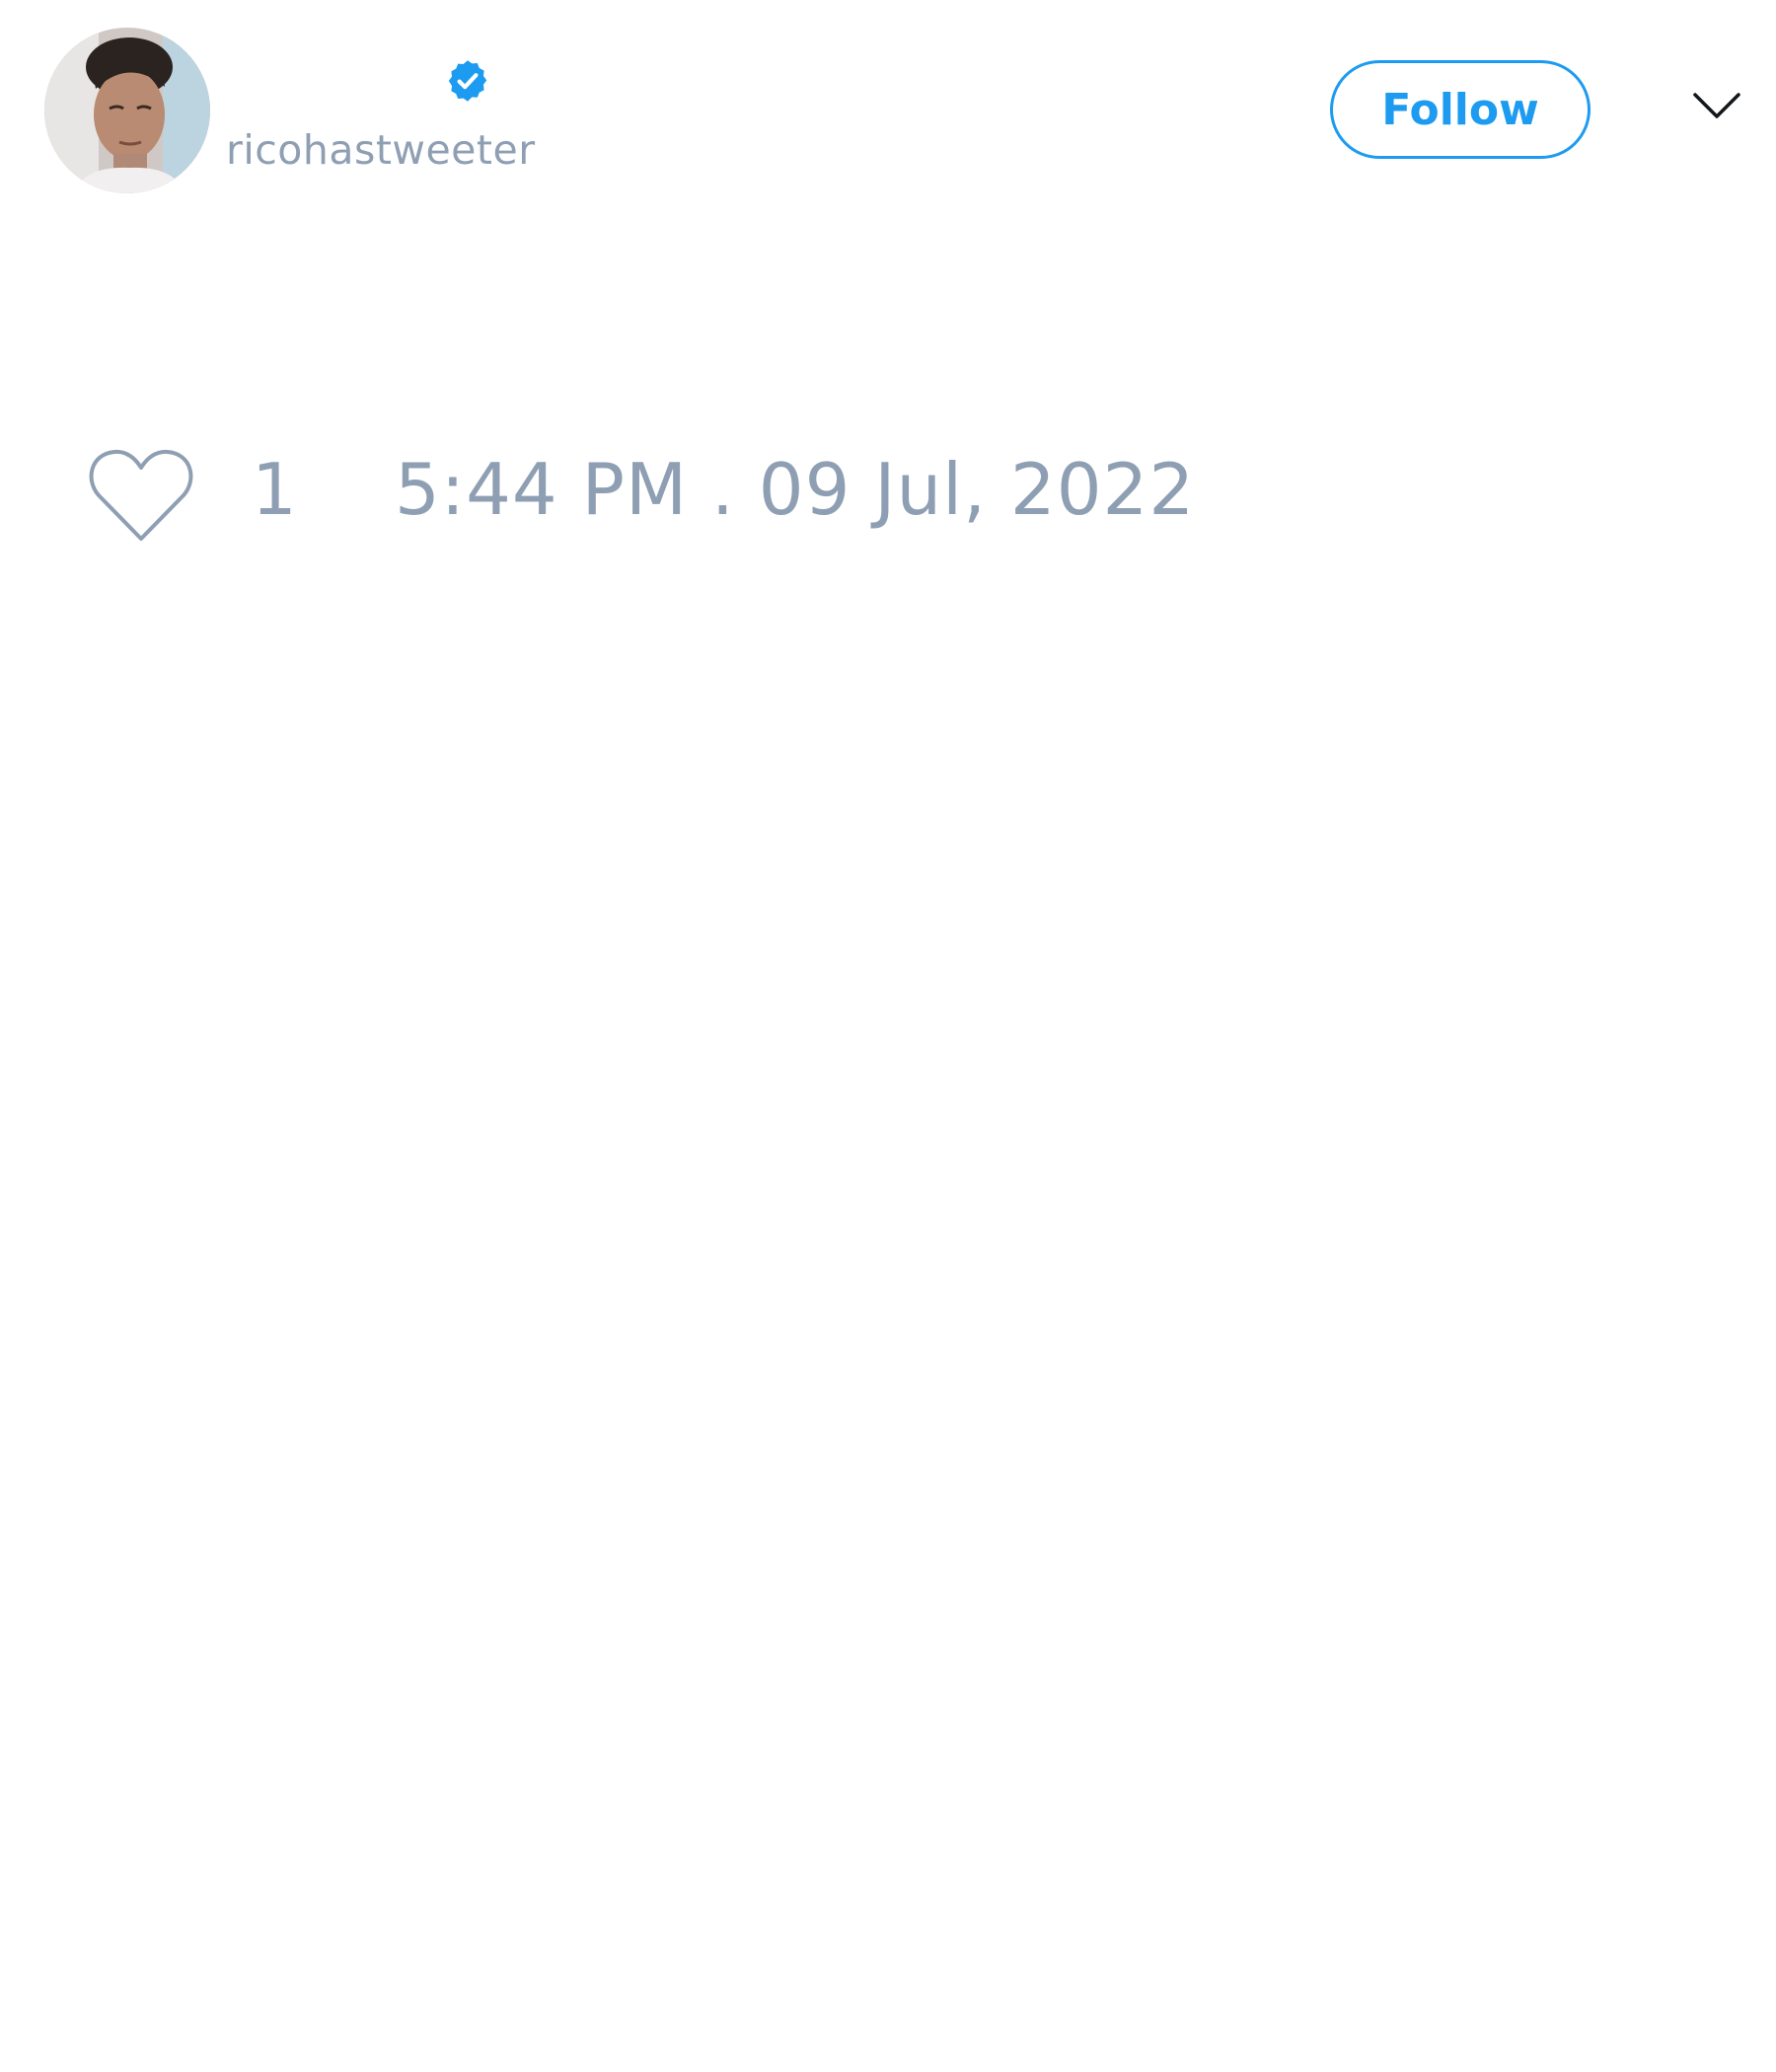 This screenshot has width=1776, height=2072. I want to click on avatar, so click(127, 111).